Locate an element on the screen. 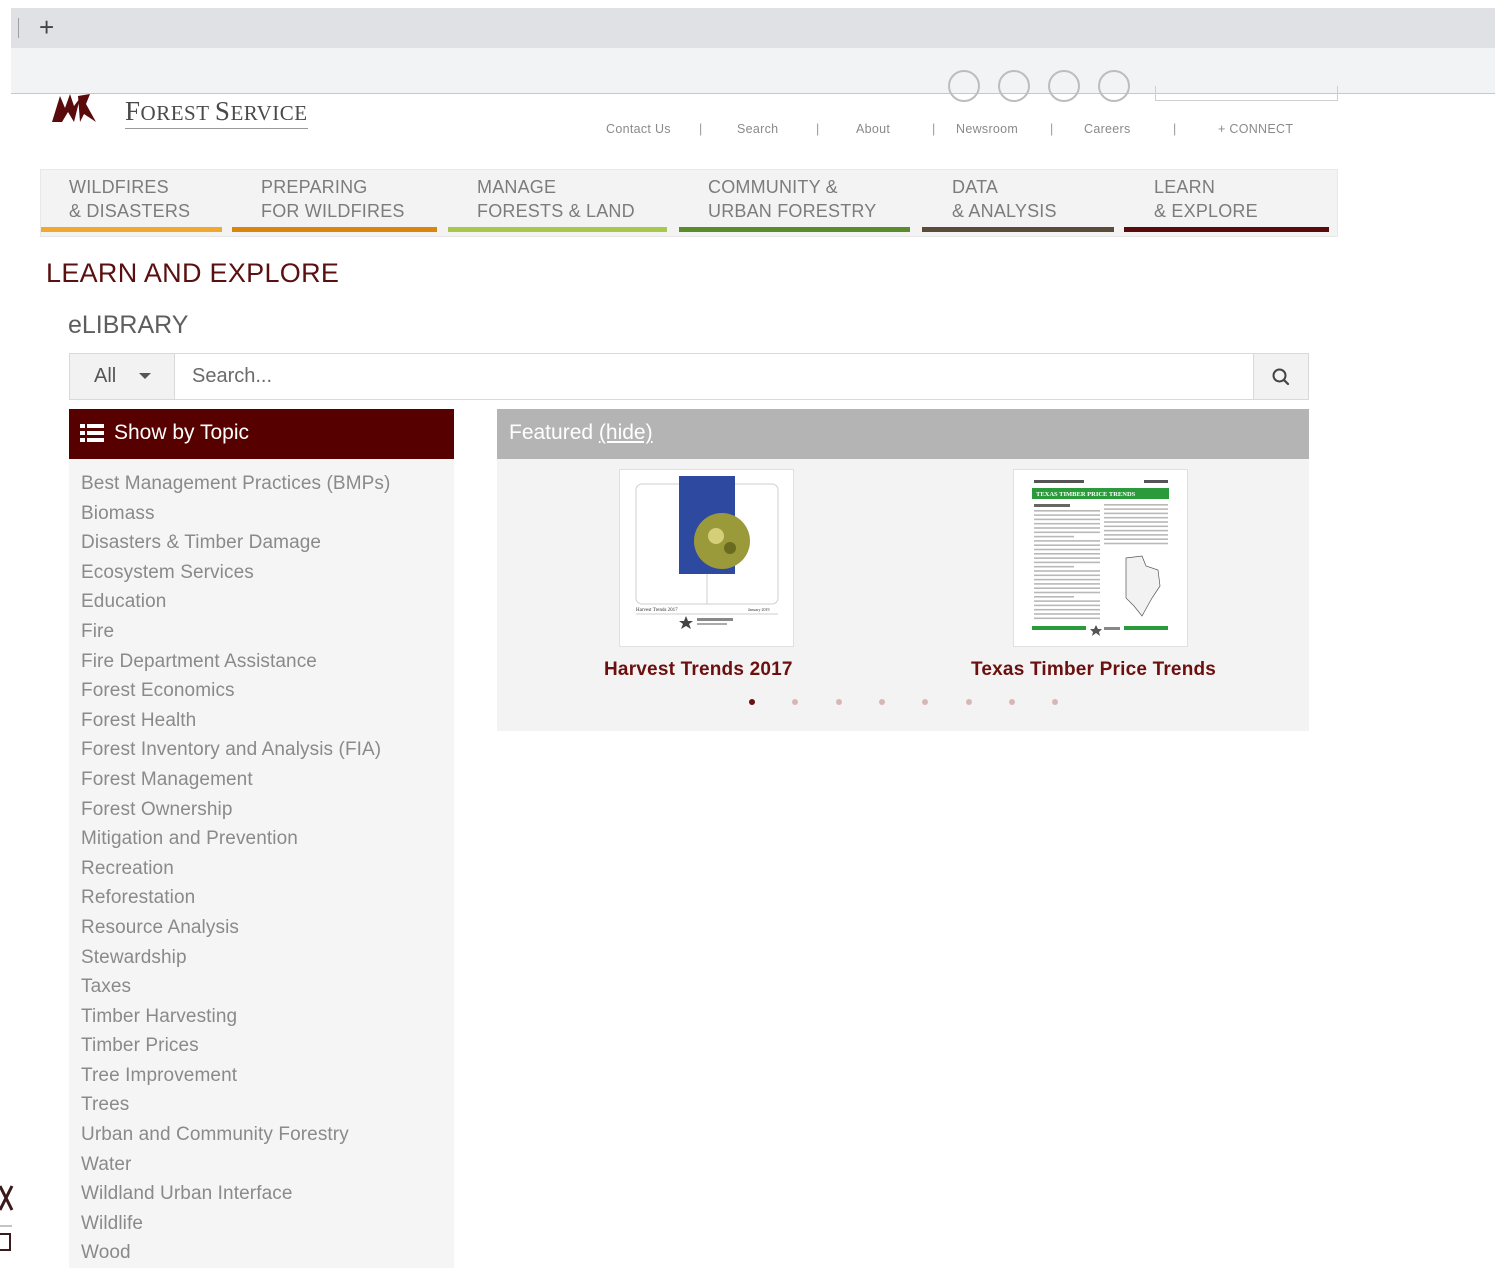  social-links is located at coordinates (1043, 86).